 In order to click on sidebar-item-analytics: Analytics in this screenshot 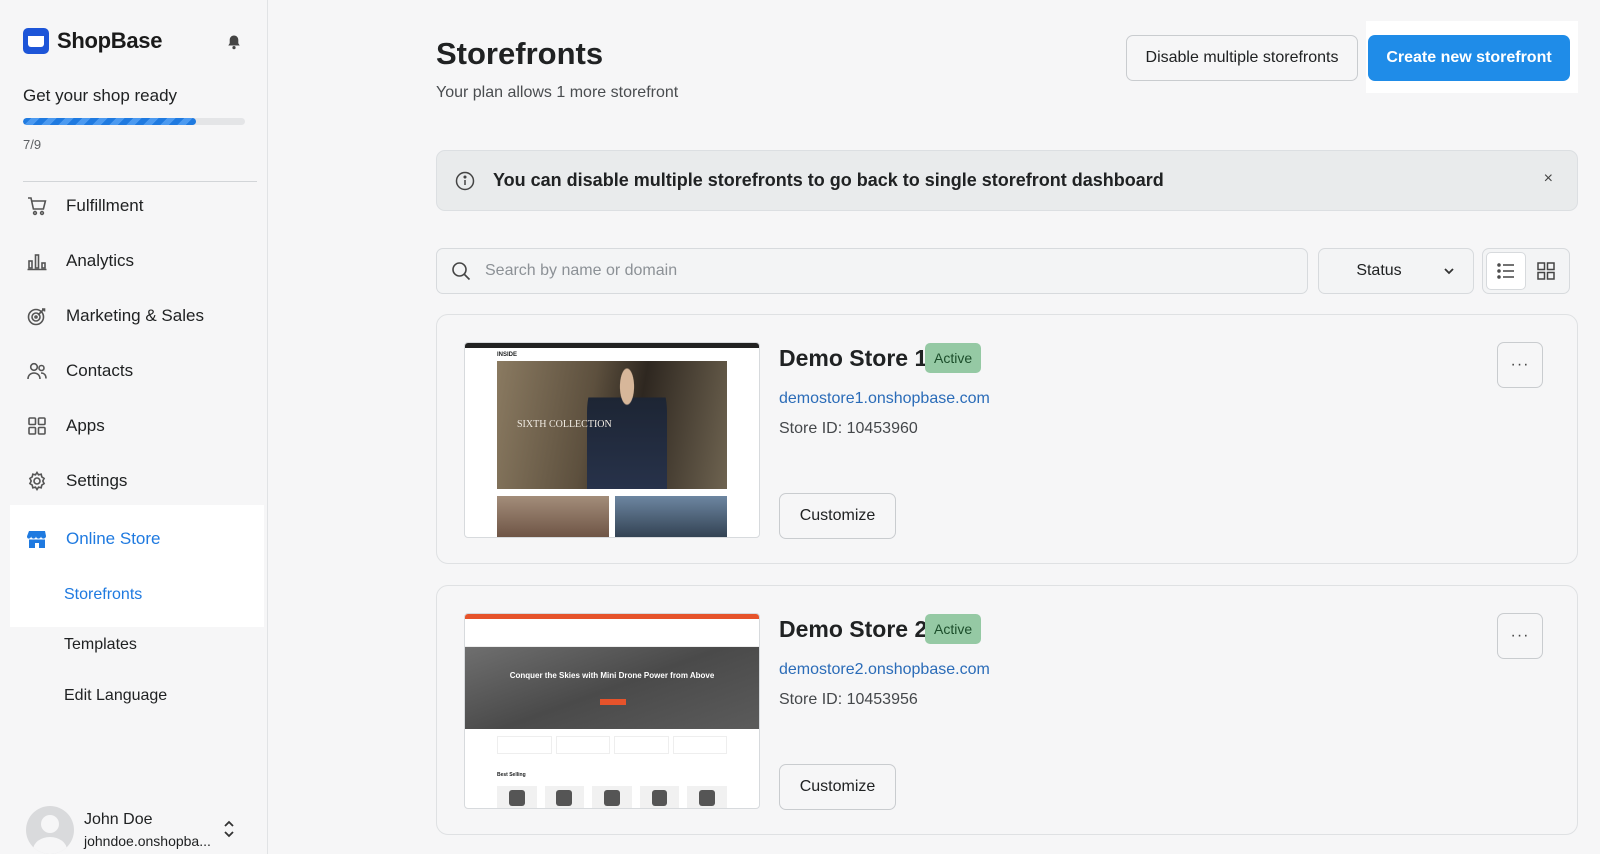, I will do `click(135, 261)`.